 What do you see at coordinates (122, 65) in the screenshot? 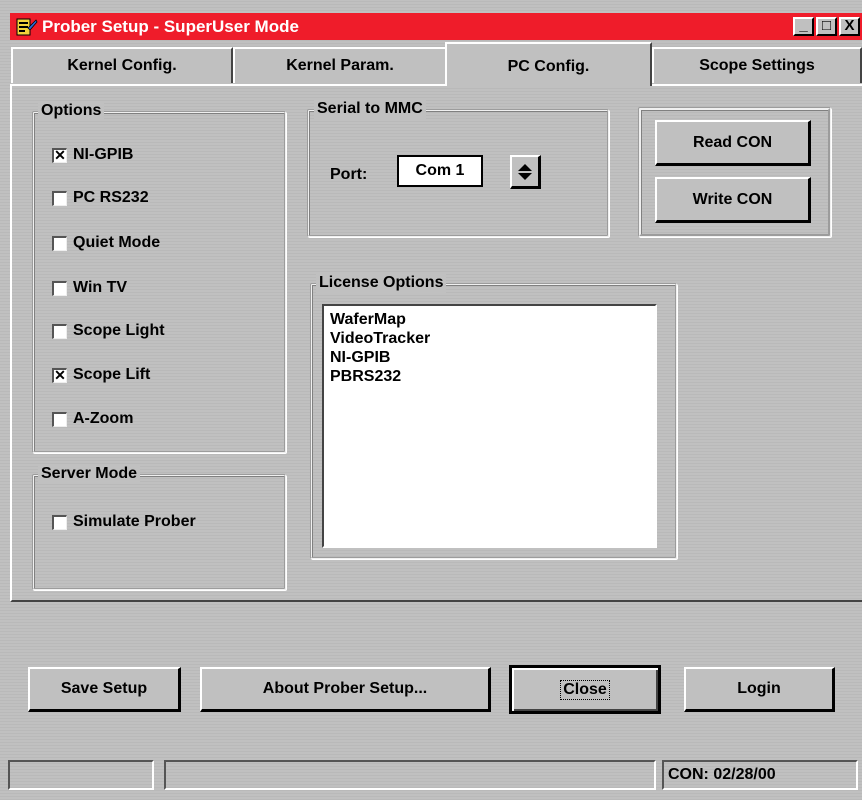
I see `tab-kernel-config: Kernel Config.` at bounding box center [122, 65].